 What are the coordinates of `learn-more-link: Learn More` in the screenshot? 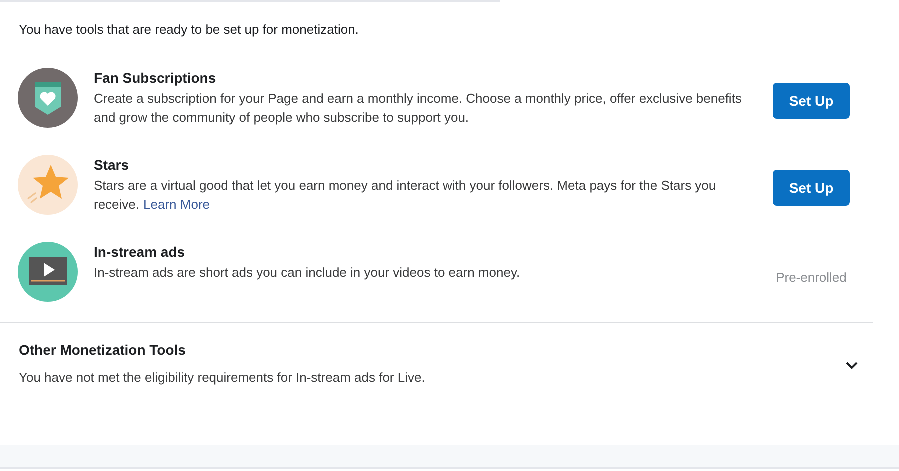 It's located at (177, 204).